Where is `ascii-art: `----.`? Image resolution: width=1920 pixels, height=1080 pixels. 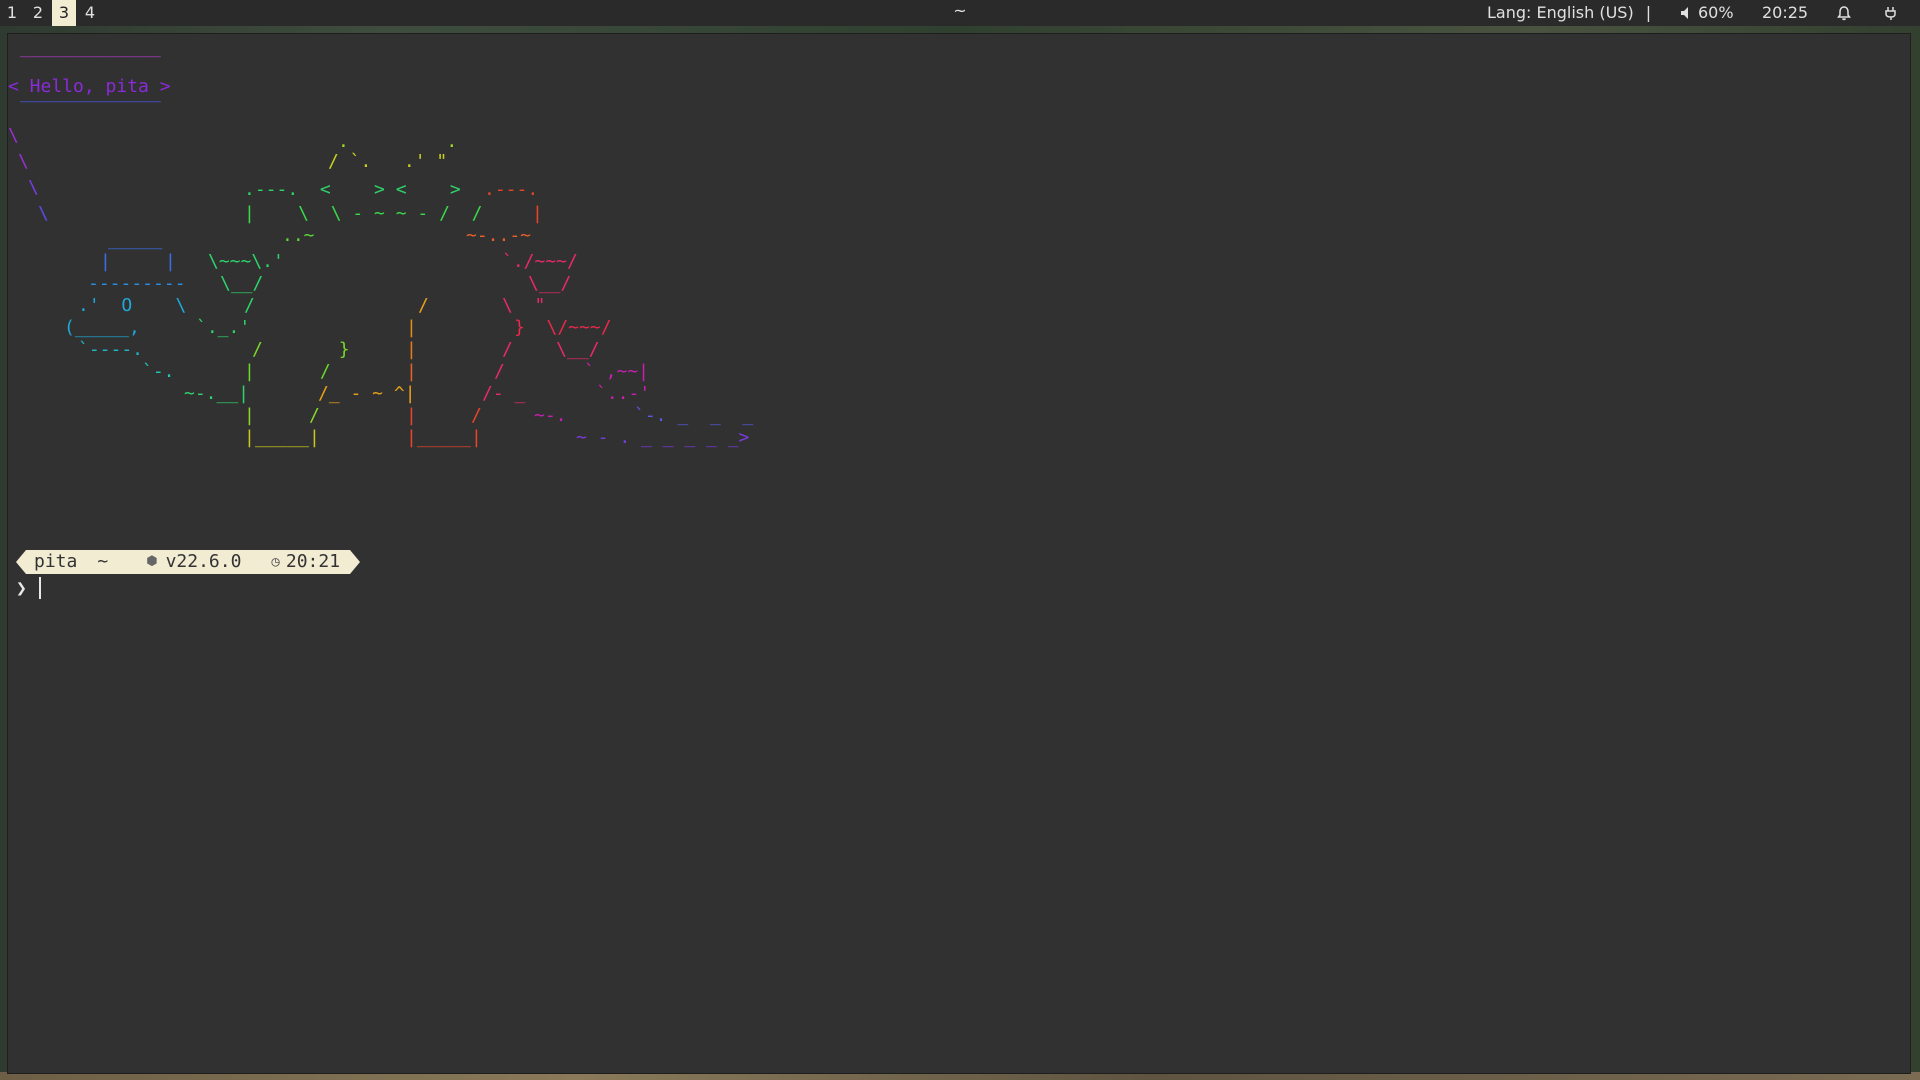 ascii-art: `----. is located at coordinates (111, 349).